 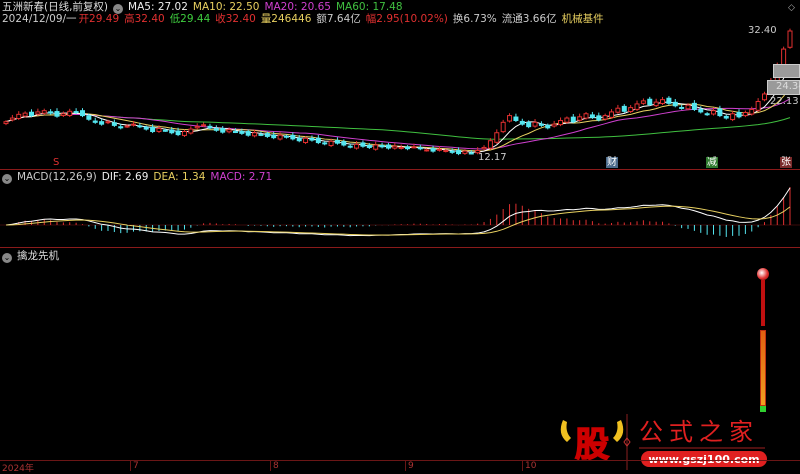 What do you see at coordinates (125, 177) in the screenshot?
I see `macd-dif: DIF: 2.69` at bounding box center [125, 177].